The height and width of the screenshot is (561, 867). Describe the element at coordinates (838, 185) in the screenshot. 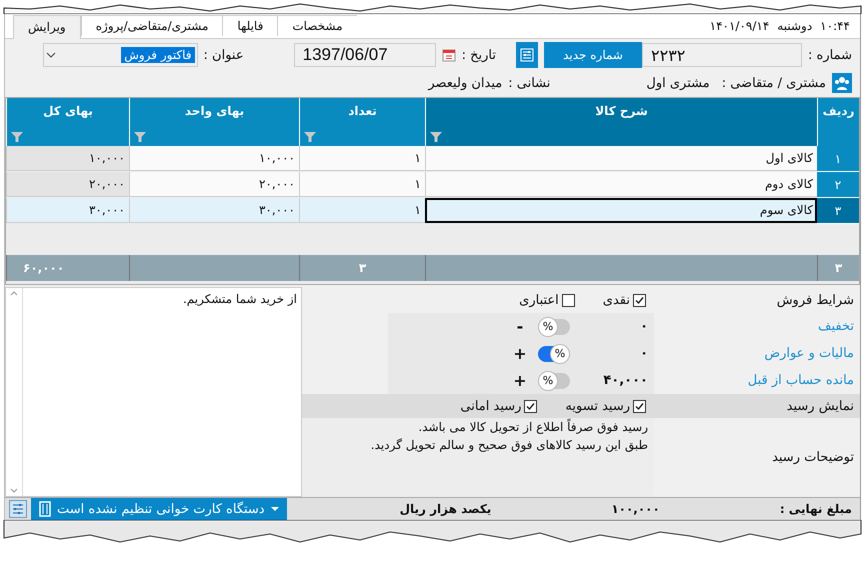

I see `row-number: ۲` at that location.